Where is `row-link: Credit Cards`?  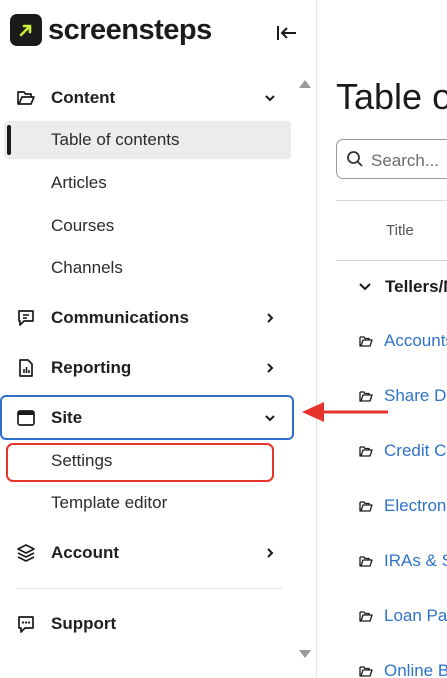
row-link: Credit Cards is located at coordinates (415, 451).